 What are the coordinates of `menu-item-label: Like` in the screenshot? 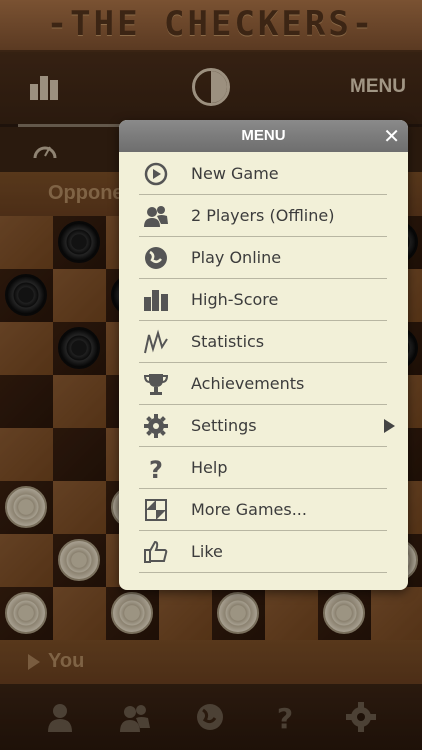 It's located at (207, 551).